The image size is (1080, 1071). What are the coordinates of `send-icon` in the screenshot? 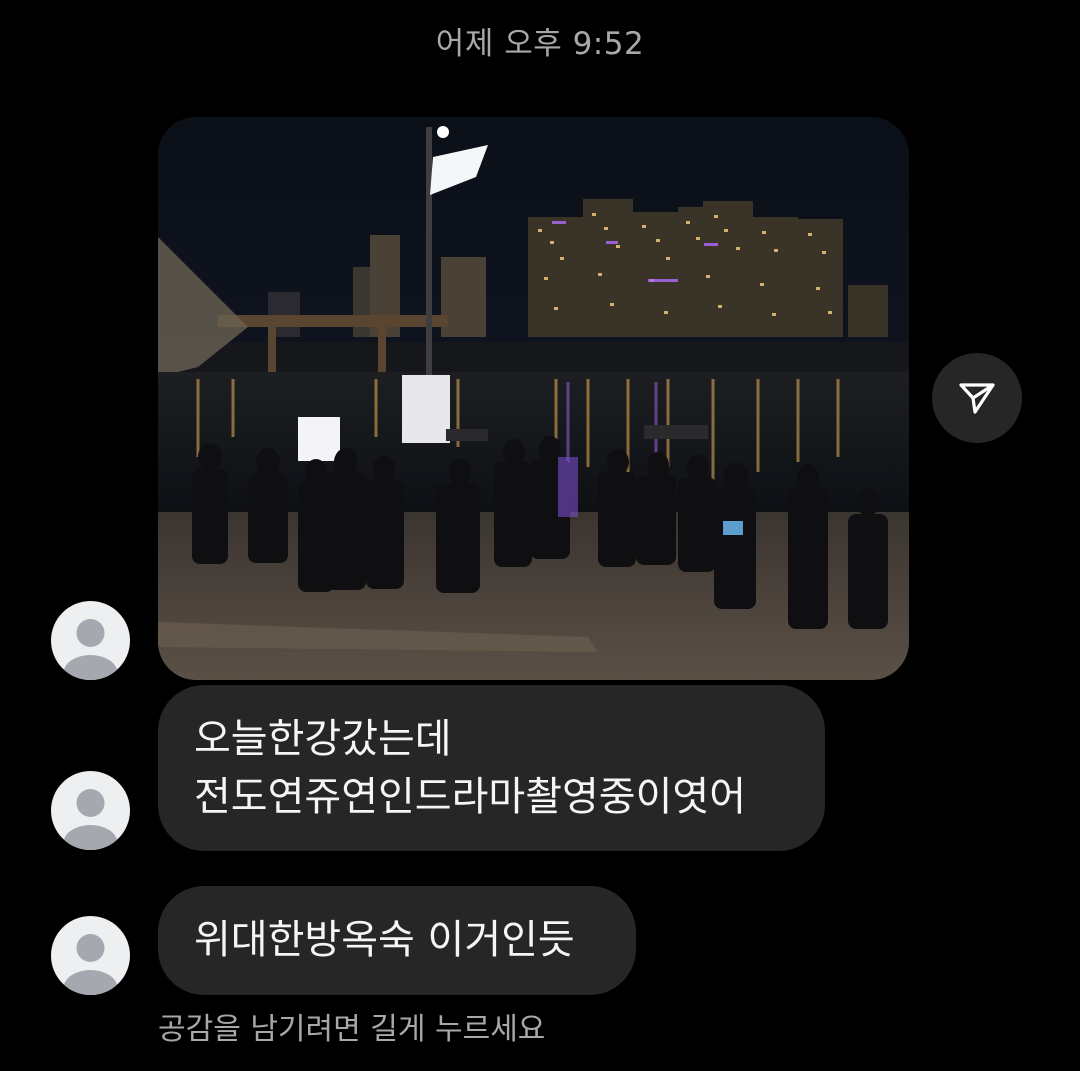 It's located at (977, 398).